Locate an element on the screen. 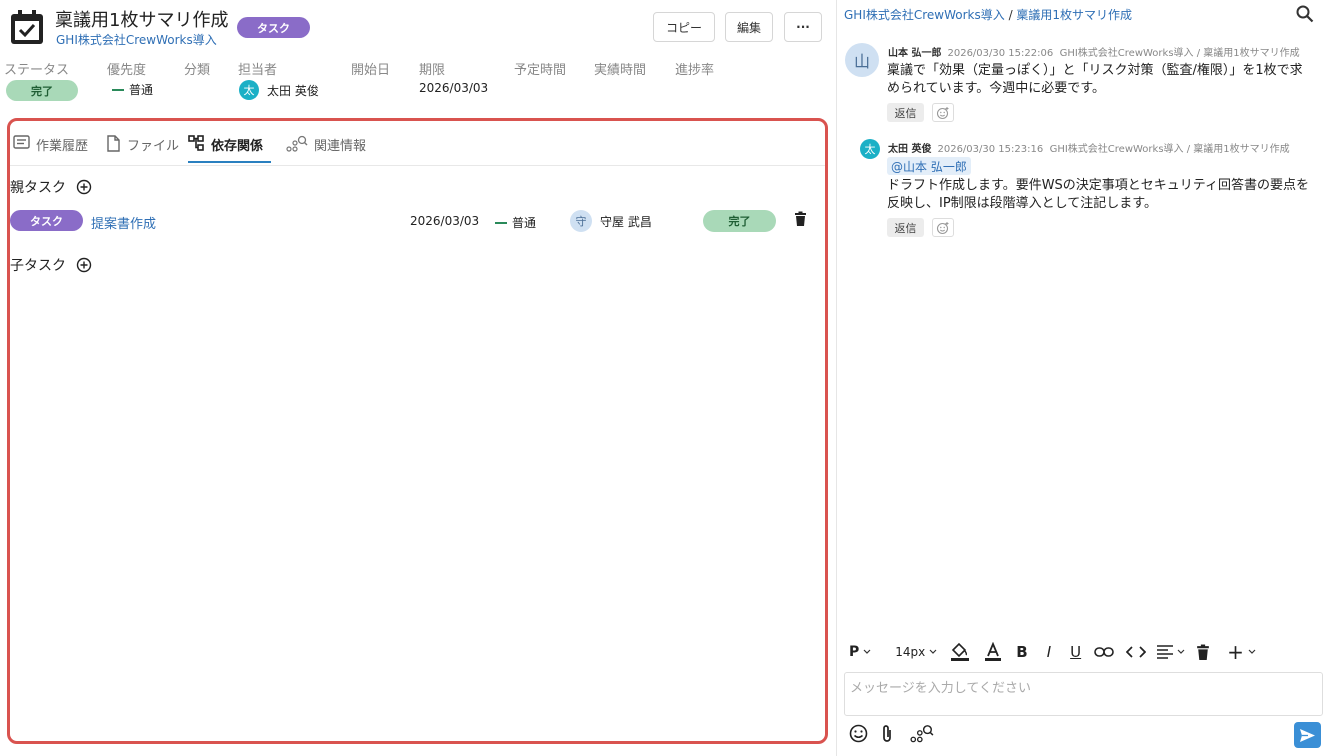 This screenshot has width=1325, height=756. tab-related: 関連情報 is located at coordinates (326, 149).